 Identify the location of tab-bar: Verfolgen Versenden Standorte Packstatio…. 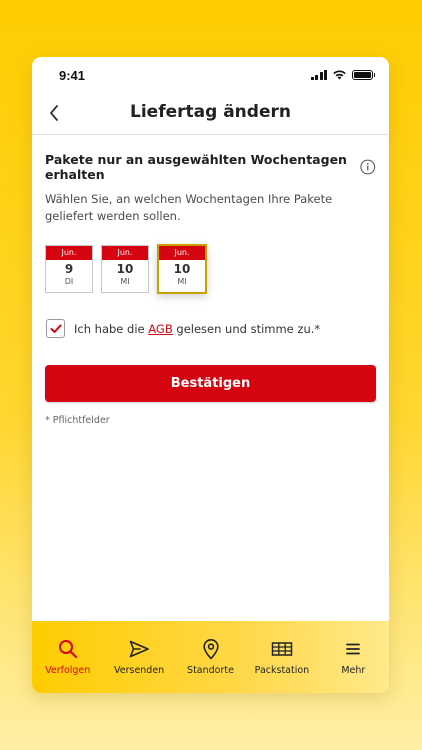
(210, 657).